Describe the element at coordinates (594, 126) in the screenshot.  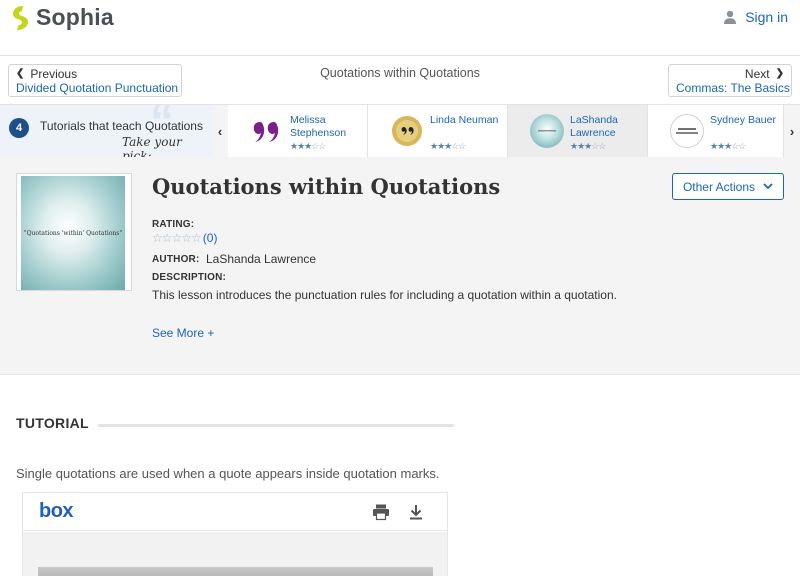
I see `tutorial-author-name: LaShanda Lawrence` at that location.